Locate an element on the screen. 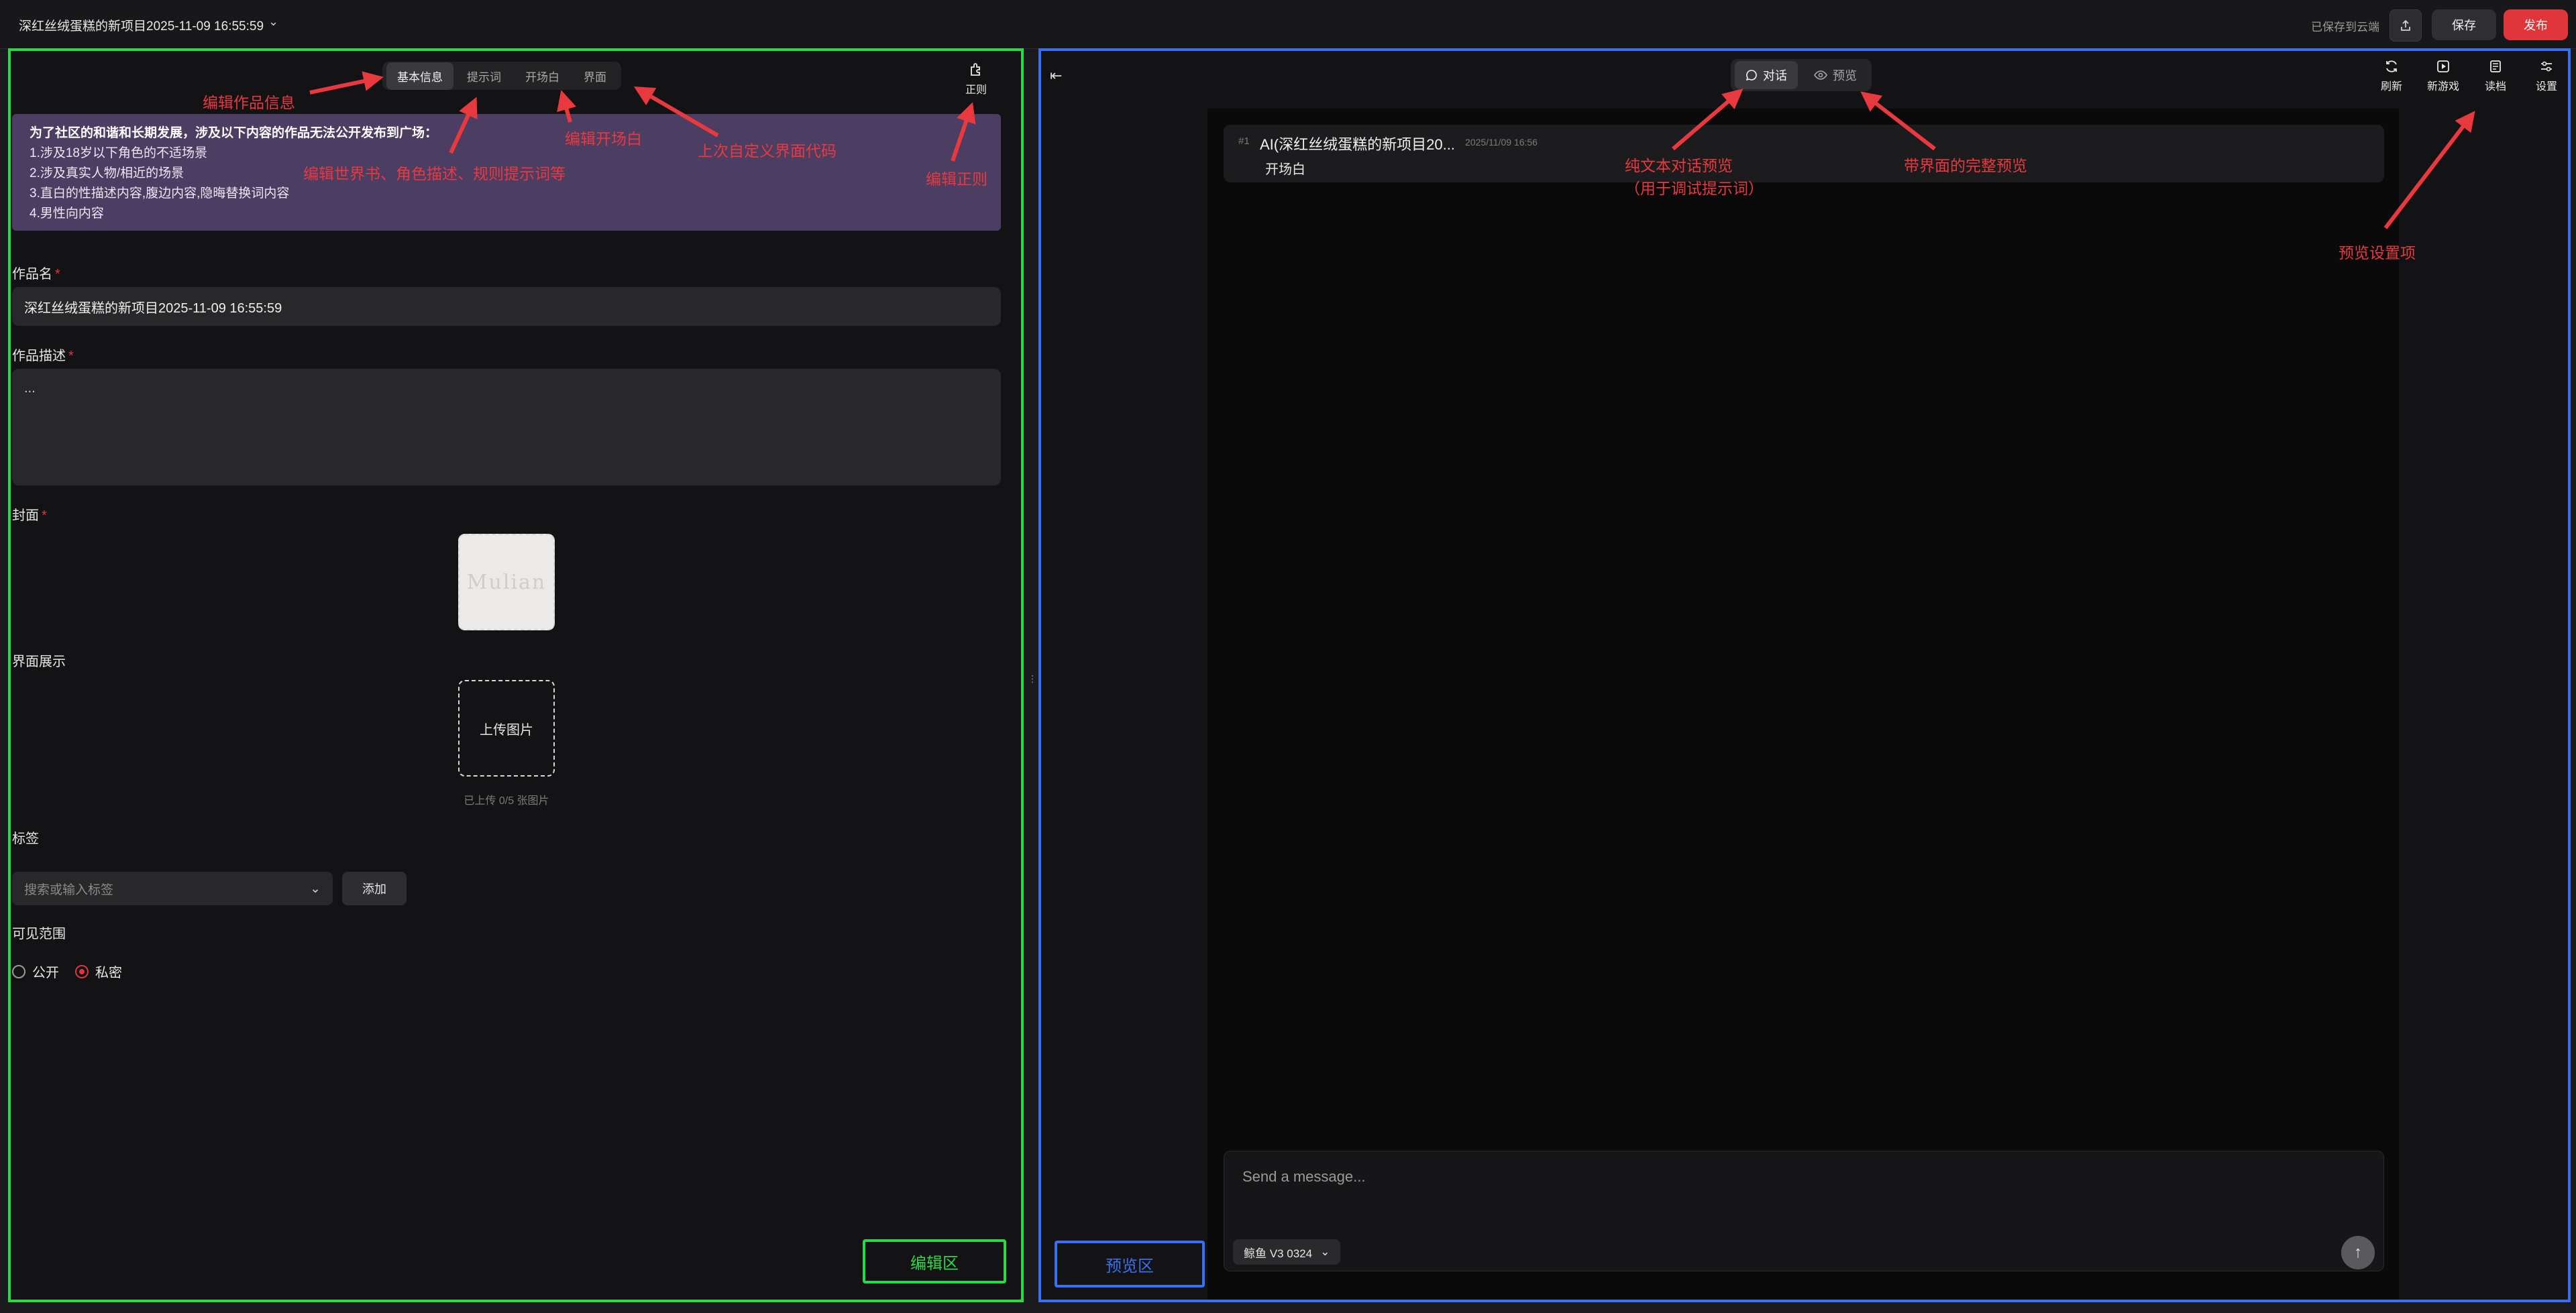 The width and height of the screenshot is (2576, 1313). notice-heading: 为了社区的和谐和长期发展，涉及以下内容的作品无法公开发布到广场： is located at coordinates (234, 133).